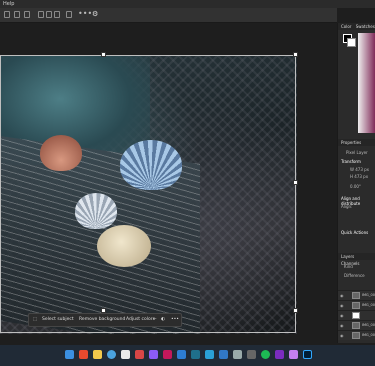  I want to click on pixel-layer-label: Pixel Layer, so click(357, 152).